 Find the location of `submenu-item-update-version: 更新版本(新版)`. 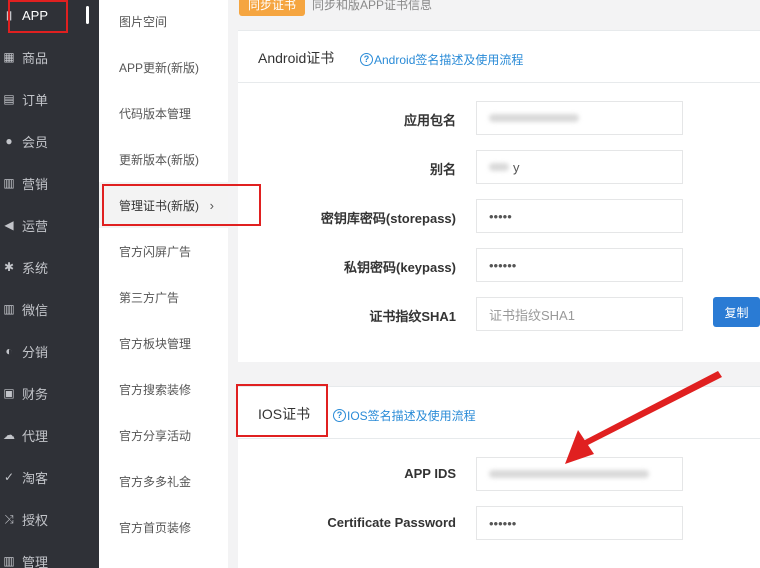

submenu-item-update-version: 更新版本(新版) is located at coordinates (163, 159).